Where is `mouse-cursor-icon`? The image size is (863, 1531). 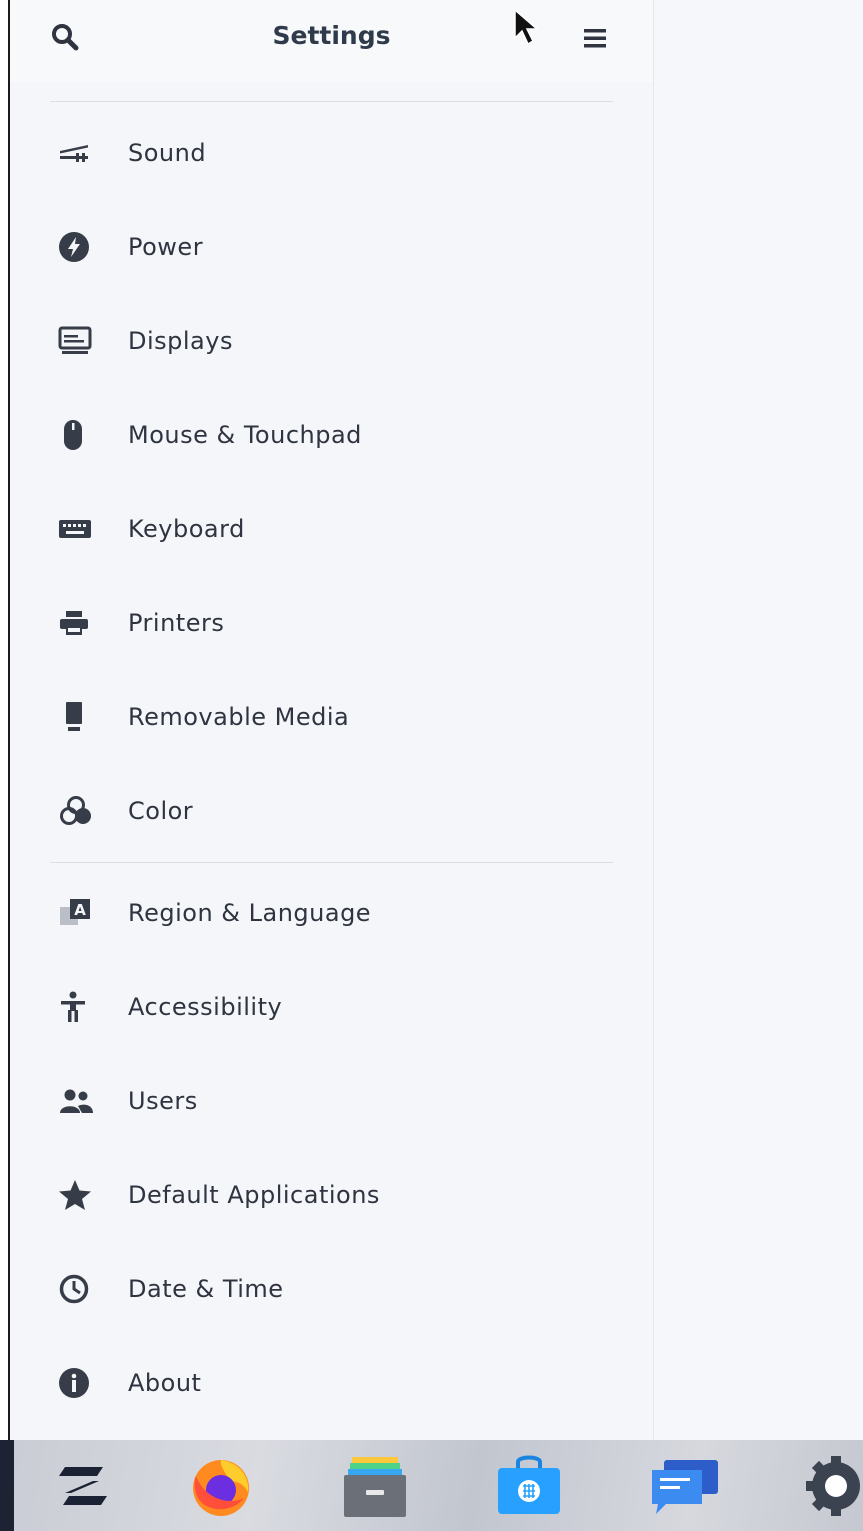
mouse-cursor-icon is located at coordinates (527, 28).